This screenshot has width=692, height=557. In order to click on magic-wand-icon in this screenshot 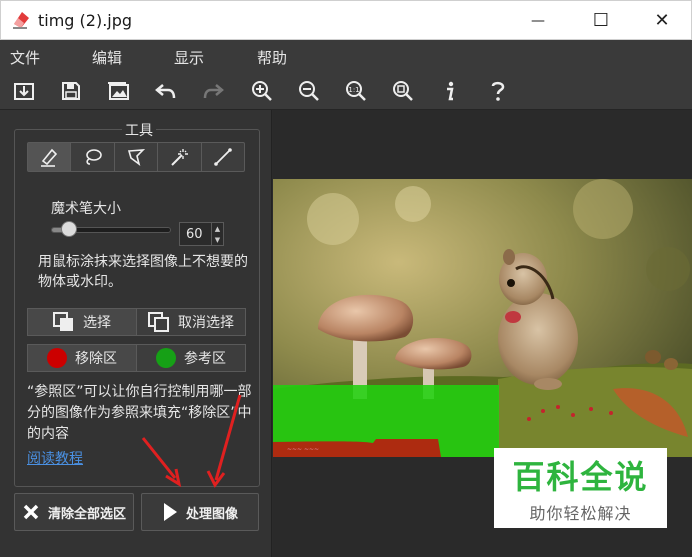, I will do `click(180, 157)`.